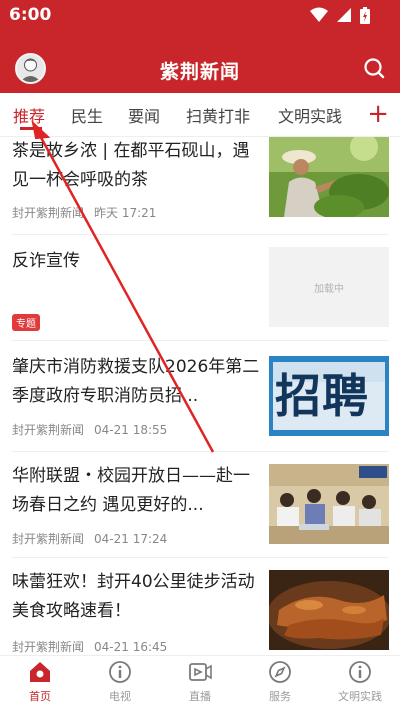 The height and width of the screenshot is (711, 400). What do you see at coordinates (319, 14) in the screenshot?
I see `wifi-icon` at bounding box center [319, 14].